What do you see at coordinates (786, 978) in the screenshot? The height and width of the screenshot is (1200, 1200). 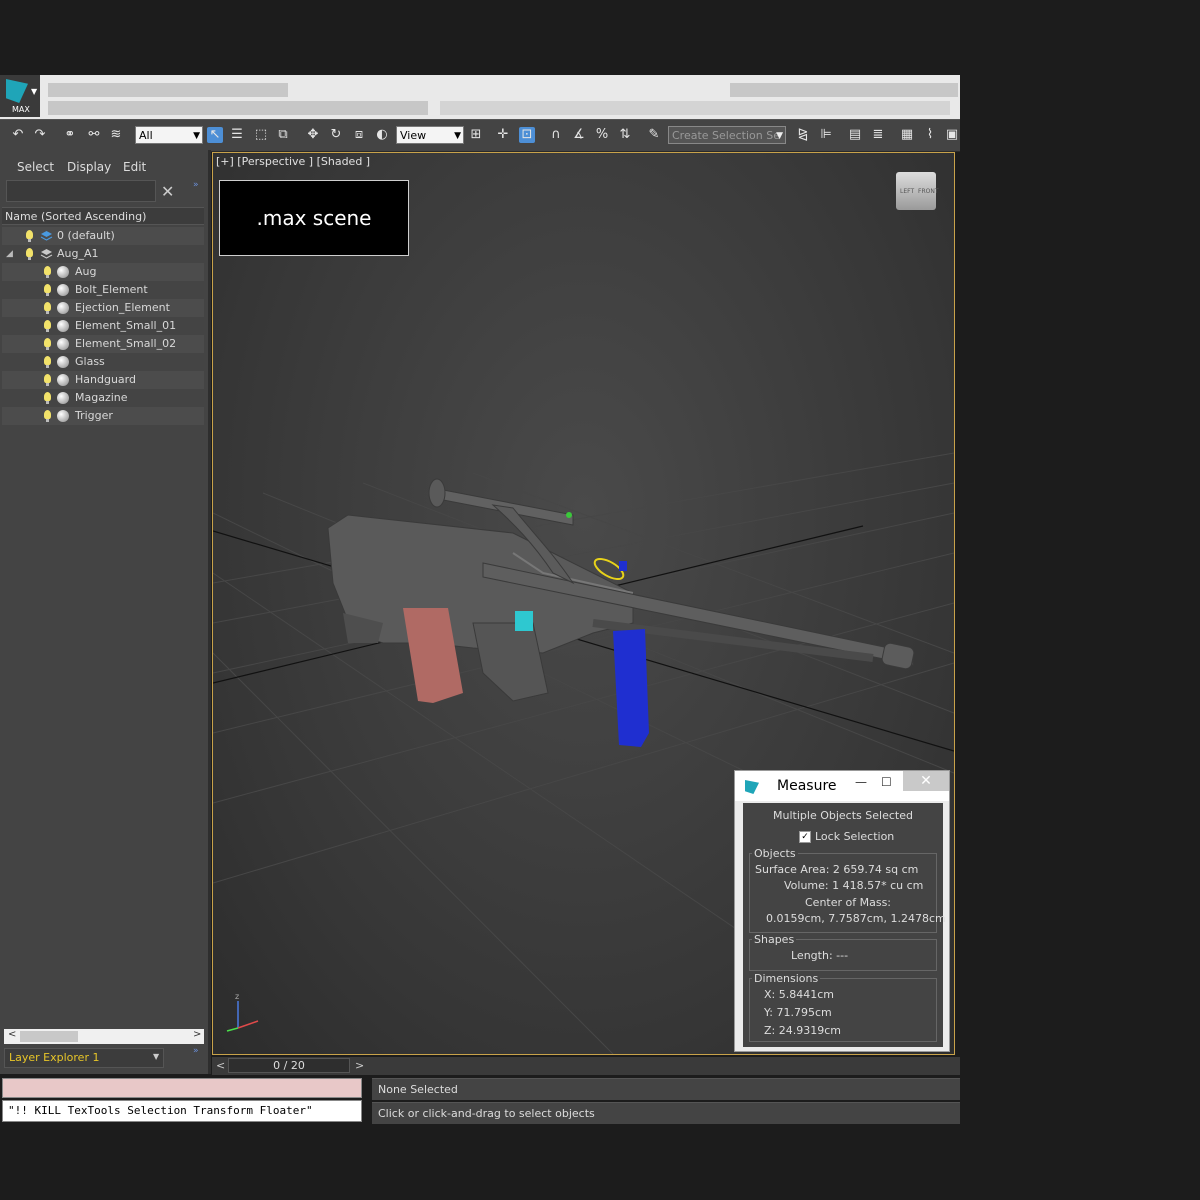 I see `dimensions-group-title: Dimensions` at bounding box center [786, 978].